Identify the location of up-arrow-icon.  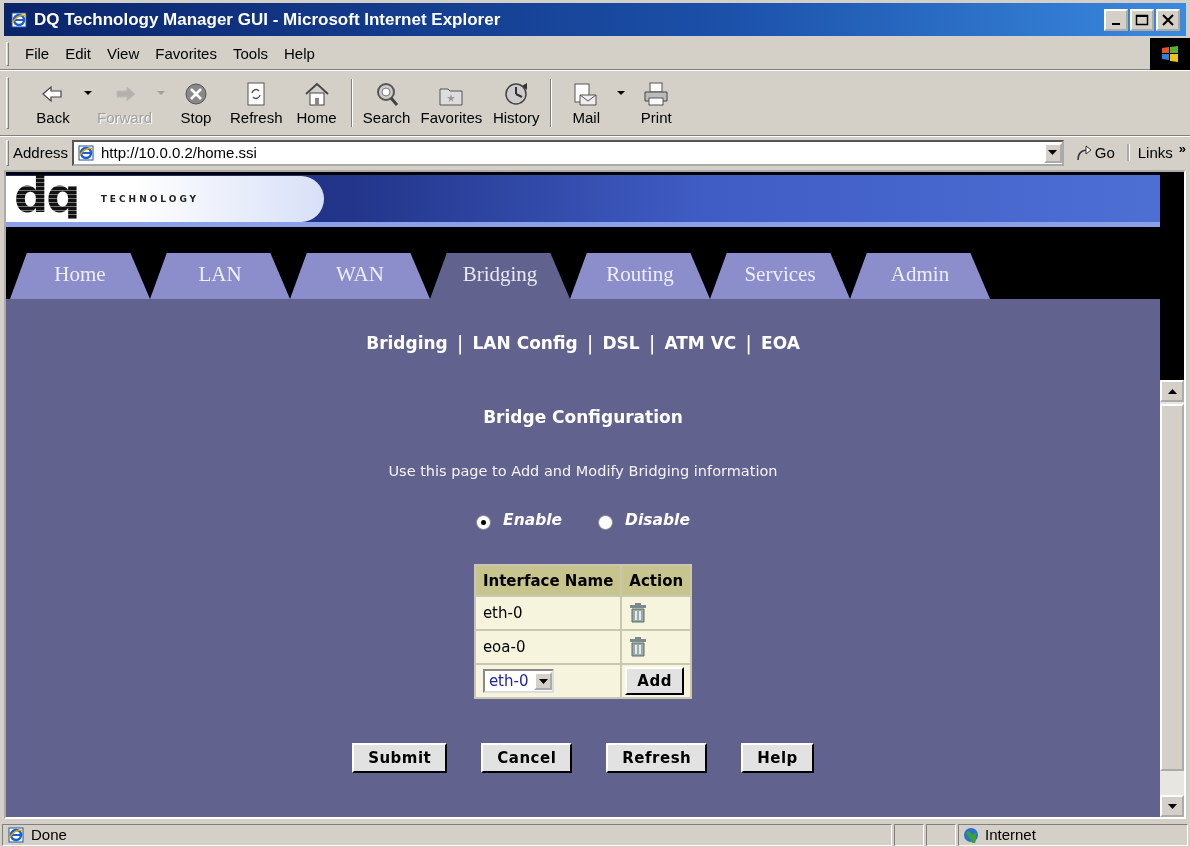
(1172, 391).